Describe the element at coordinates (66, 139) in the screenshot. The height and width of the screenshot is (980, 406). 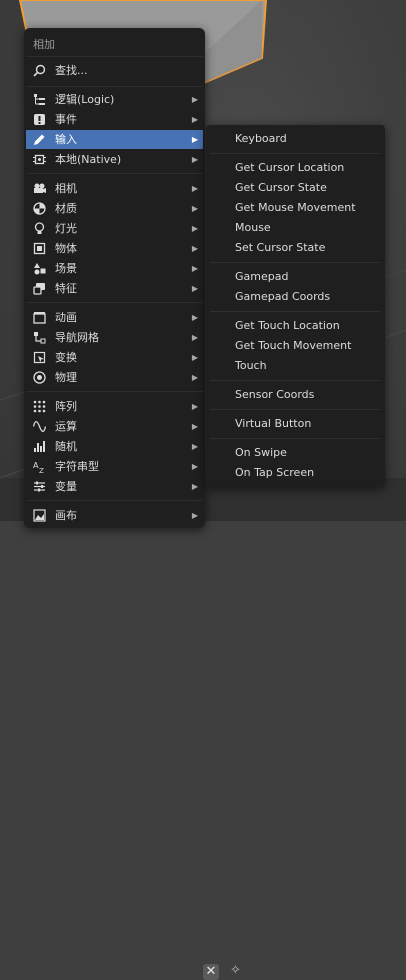
I see `menu-item-label: 输入` at that location.